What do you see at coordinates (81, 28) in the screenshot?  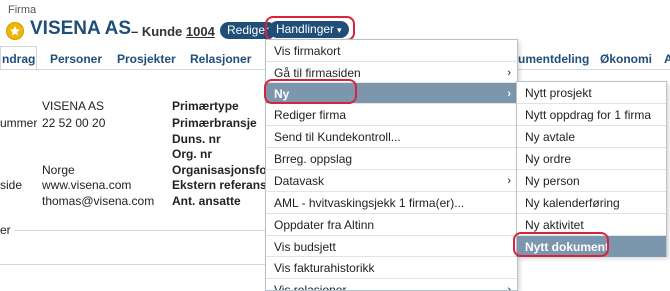 I see `company-name: VISENA AS` at bounding box center [81, 28].